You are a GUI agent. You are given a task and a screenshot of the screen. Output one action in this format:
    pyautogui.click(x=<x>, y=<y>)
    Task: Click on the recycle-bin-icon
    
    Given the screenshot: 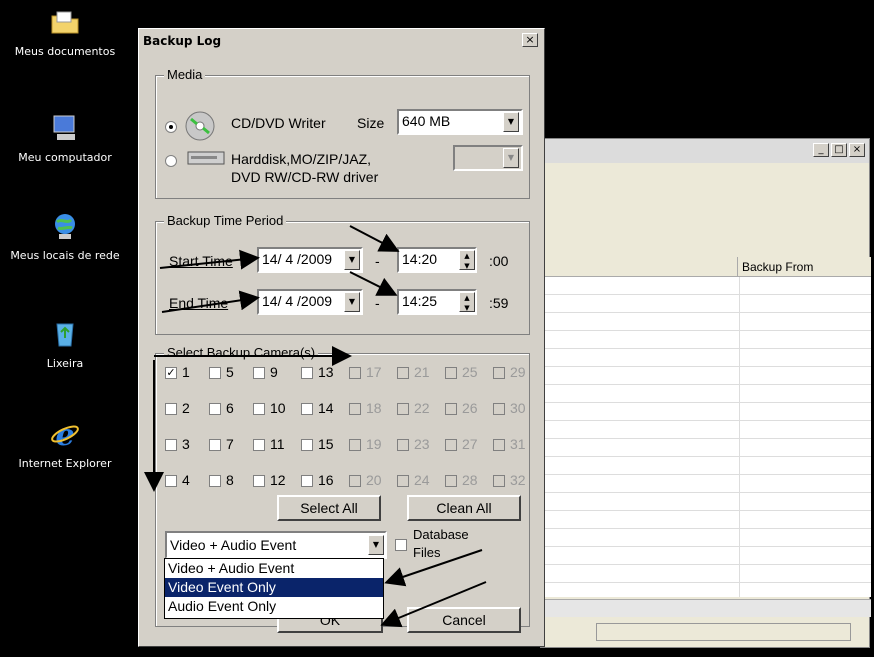 What is the action you would take?
    pyautogui.click(x=65, y=335)
    